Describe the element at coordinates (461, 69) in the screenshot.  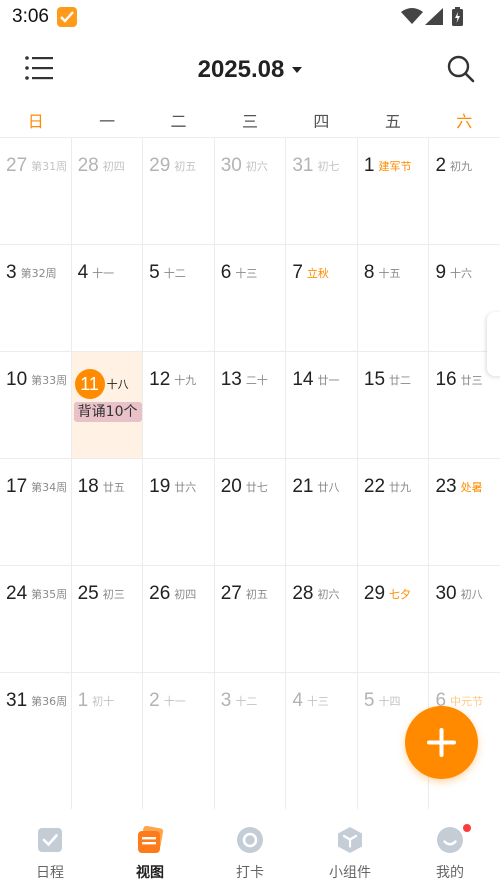
I see `search-button` at that location.